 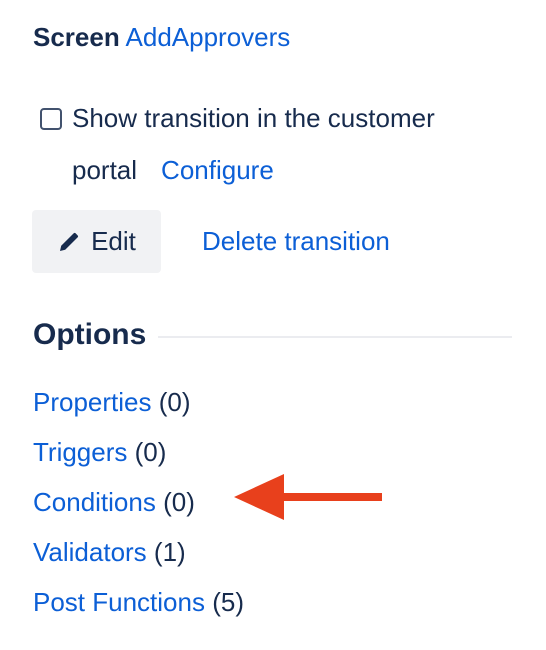 What do you see at coordinates (208, 37) in the screenshot?
I see `screen-name-link: AddApprovers` at bounding box center [208, 37].